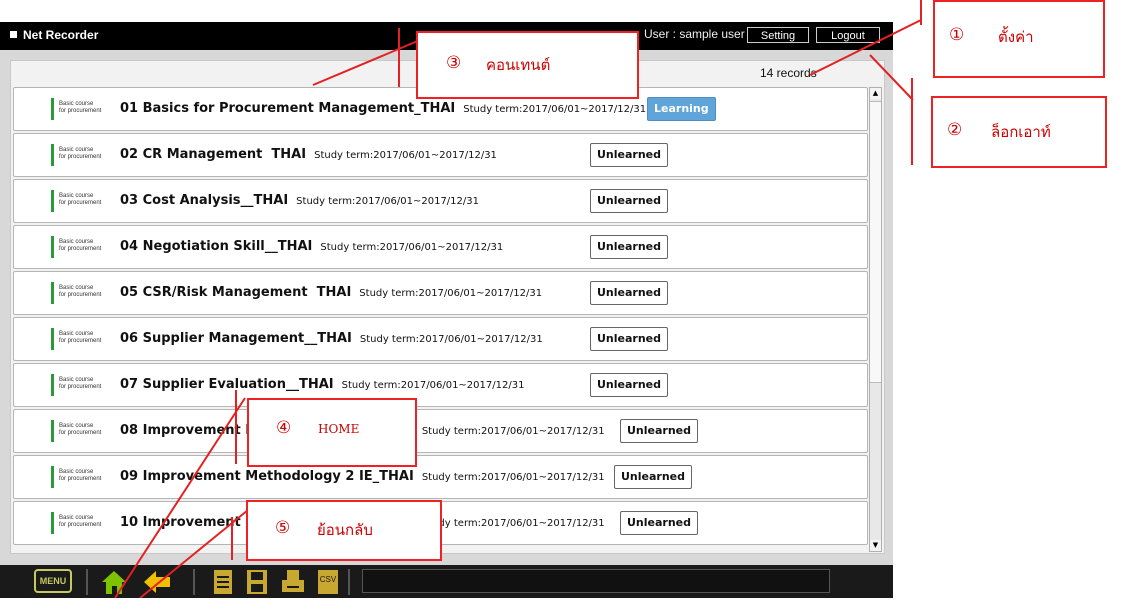 This screenshot has width=1137, height=600. I want to click on annotation-number: ④, so click(284, 428).